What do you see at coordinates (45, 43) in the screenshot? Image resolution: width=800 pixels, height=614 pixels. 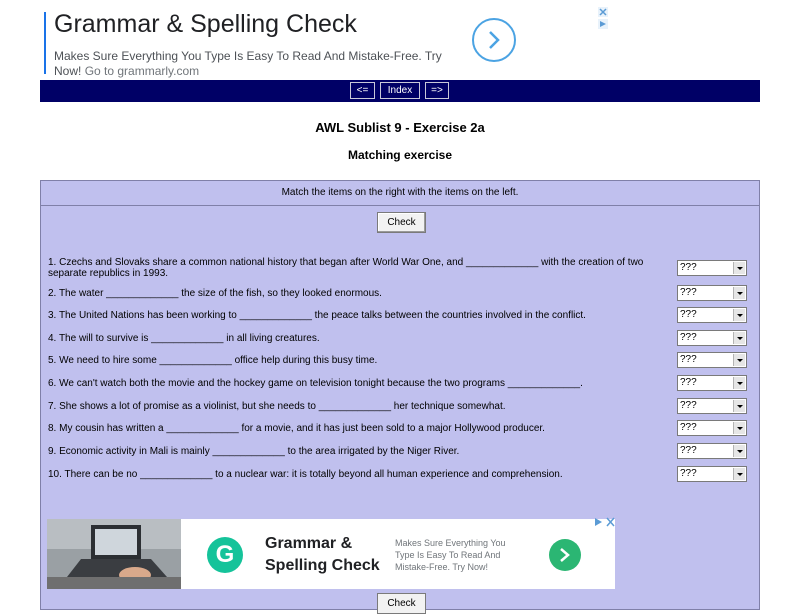 I see `ad-accent-bar` at bounding box center [45, 43].